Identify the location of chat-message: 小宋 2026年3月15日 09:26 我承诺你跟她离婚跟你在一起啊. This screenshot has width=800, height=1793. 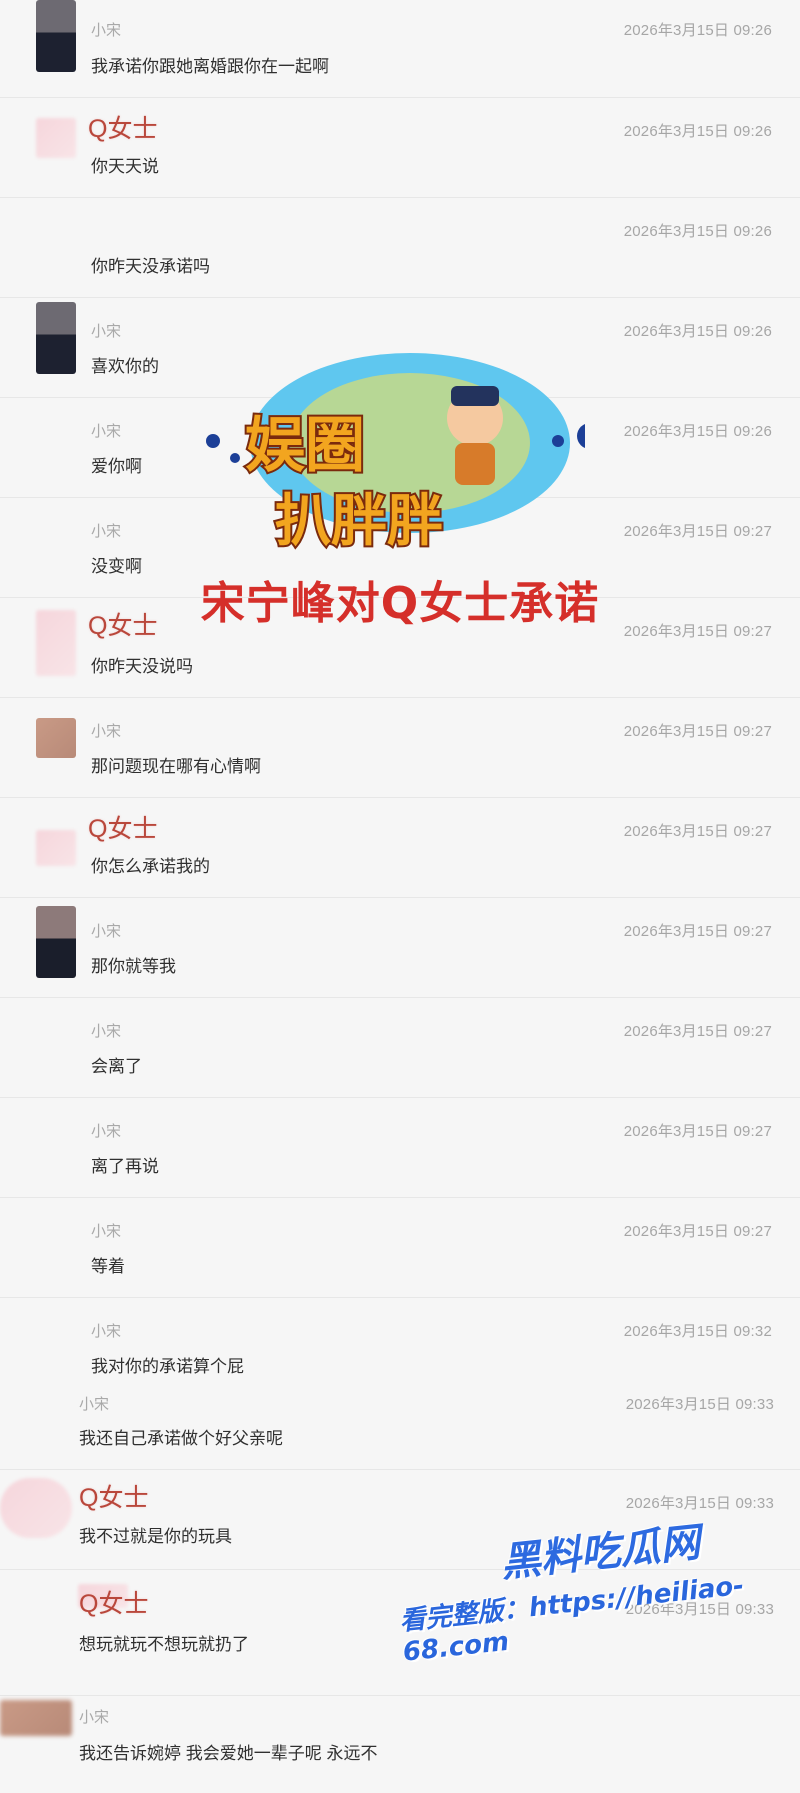
(400, 49).